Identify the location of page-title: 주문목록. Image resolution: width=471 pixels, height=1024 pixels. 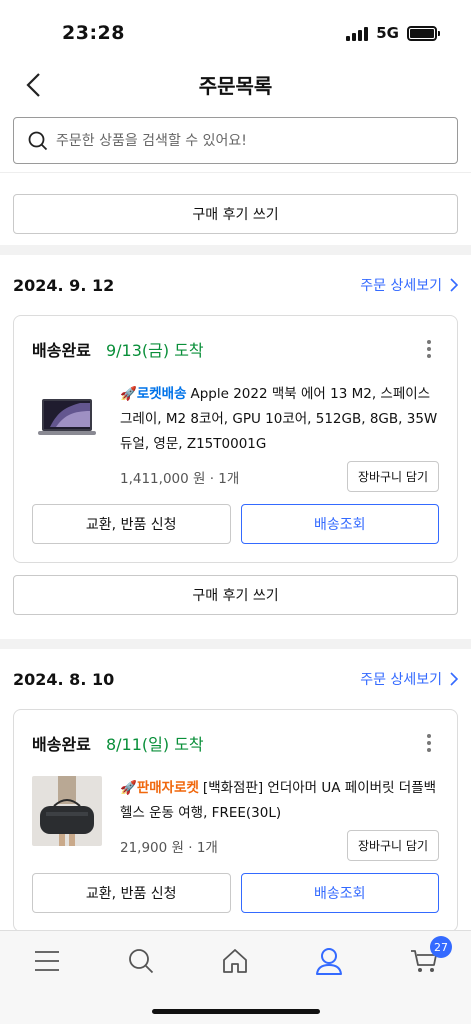
(235, 86).